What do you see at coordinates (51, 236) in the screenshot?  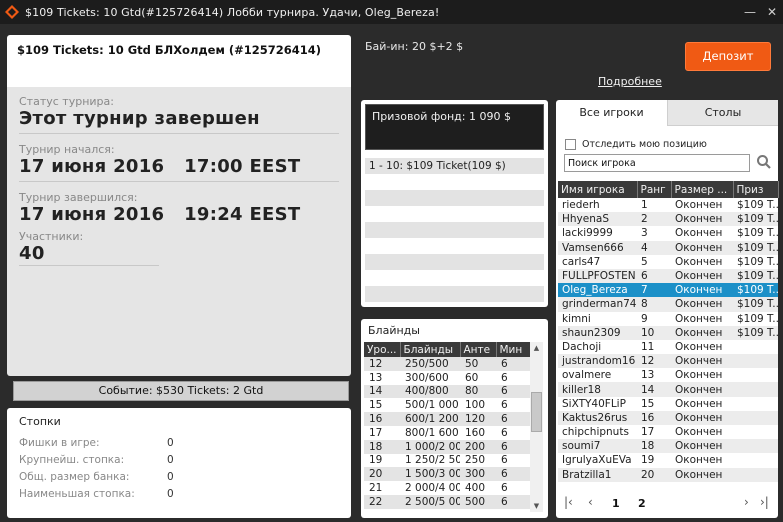 I see `participants-label: Участники:` at bounding box center [51, 236].